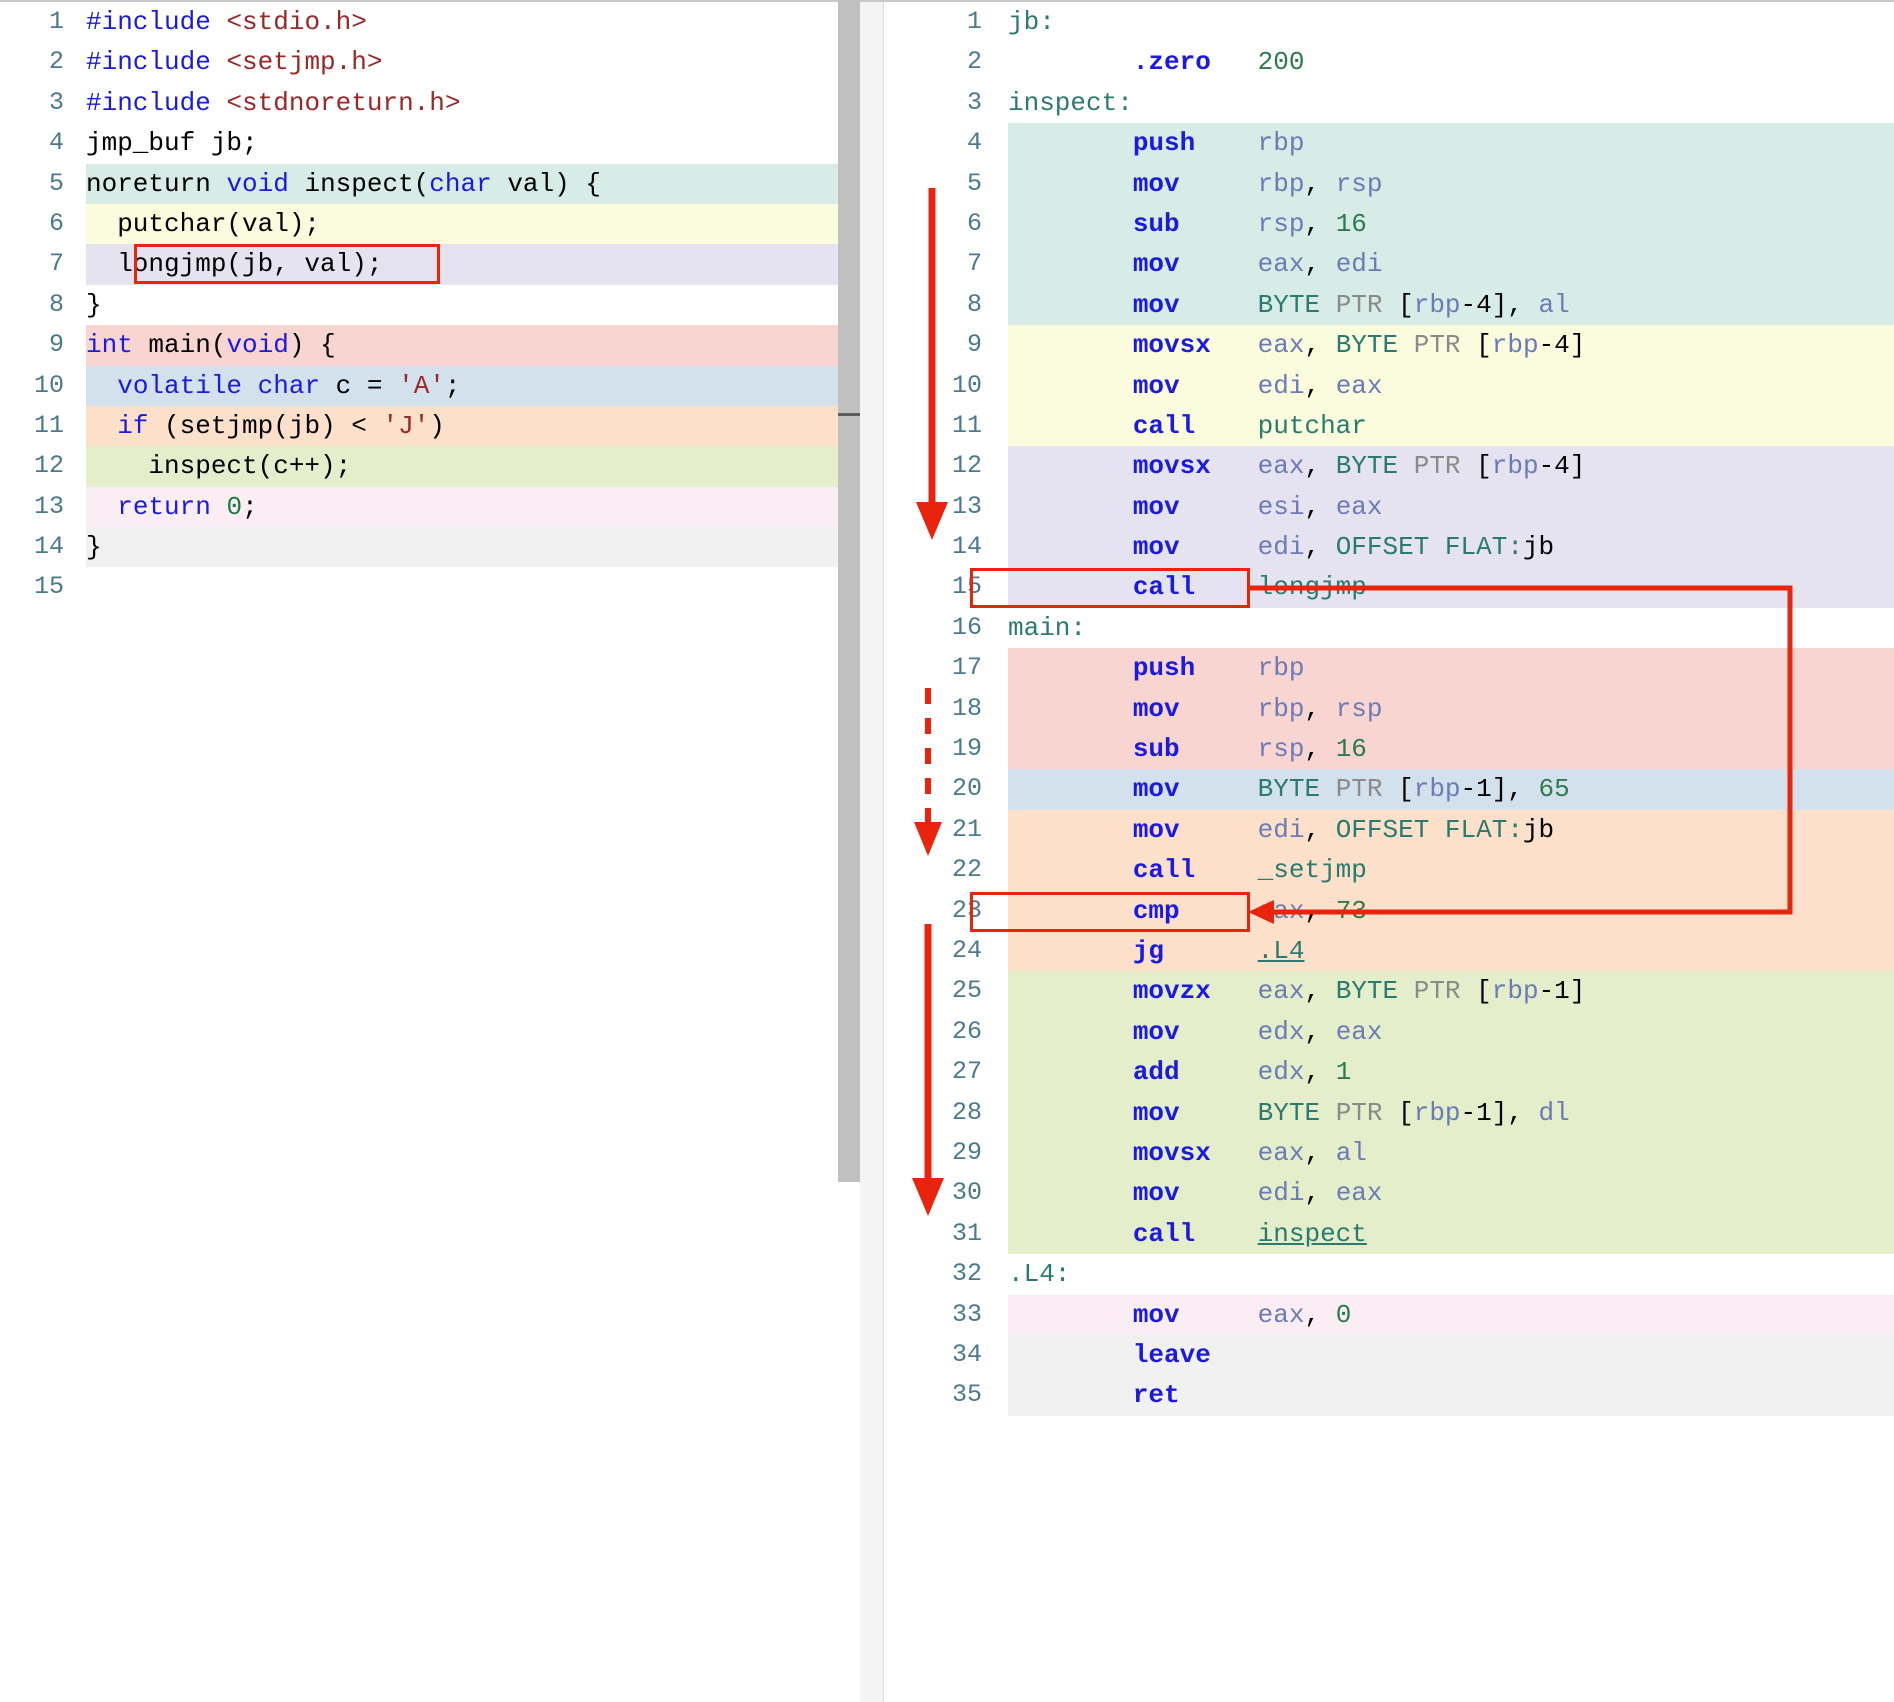 The height and width of the screenshot is (1702, 1894). I want to click on code-line: 12 movsx eax, BYTE PTR [rbp-4], so click(1389, 466).